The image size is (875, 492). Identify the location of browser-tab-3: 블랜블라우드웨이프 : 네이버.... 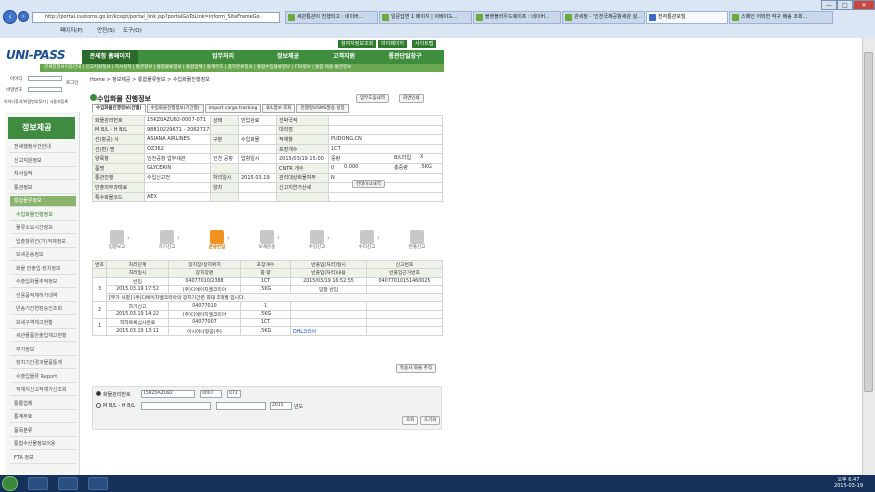
(517, 17).